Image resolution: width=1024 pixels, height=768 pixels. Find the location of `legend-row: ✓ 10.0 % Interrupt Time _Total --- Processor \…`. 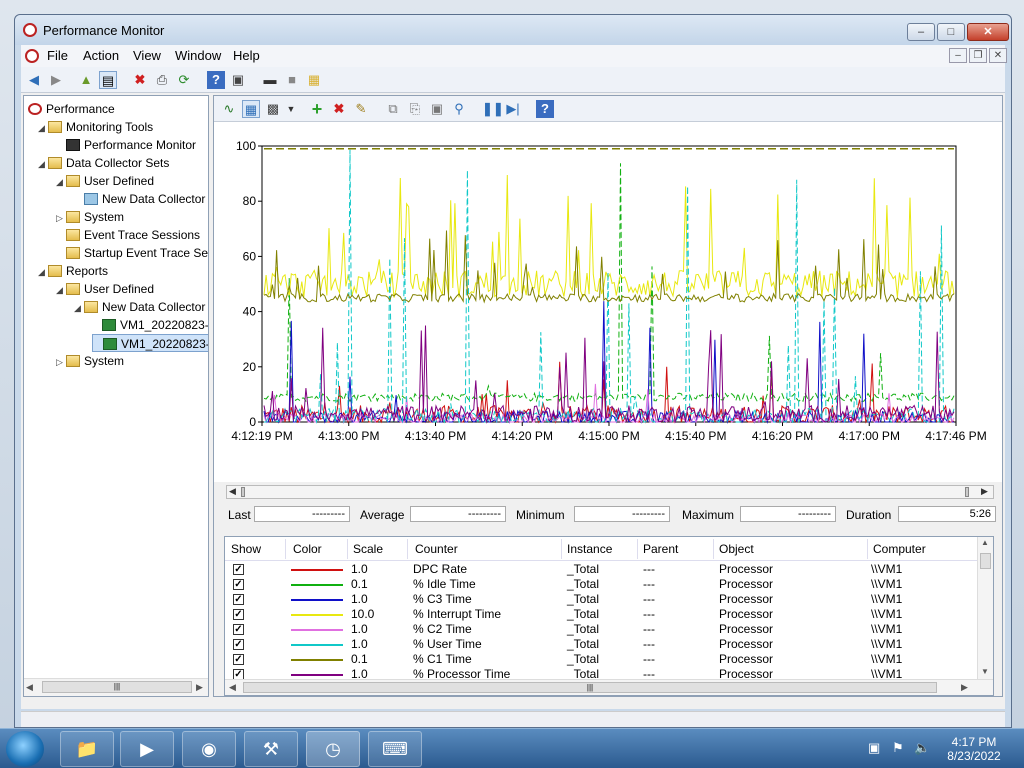

legend-row: ✓ 10.0 % Interrupt Time _Total --- Processor \… is located at coordinates (601, 614).